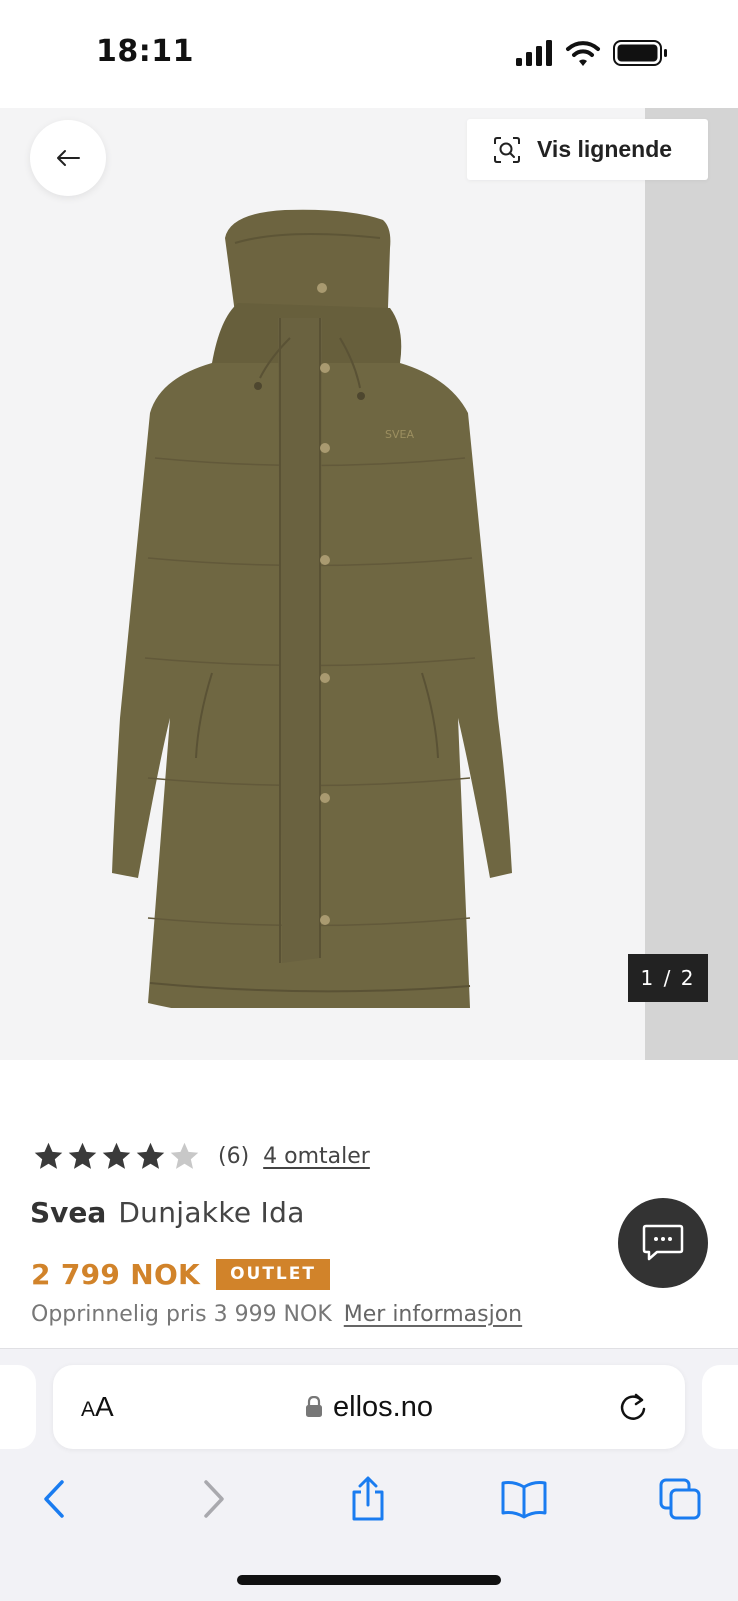  Describe the element at coordinates (234, 1156) in the screenshot. I see `review-count: (6)` at that location.